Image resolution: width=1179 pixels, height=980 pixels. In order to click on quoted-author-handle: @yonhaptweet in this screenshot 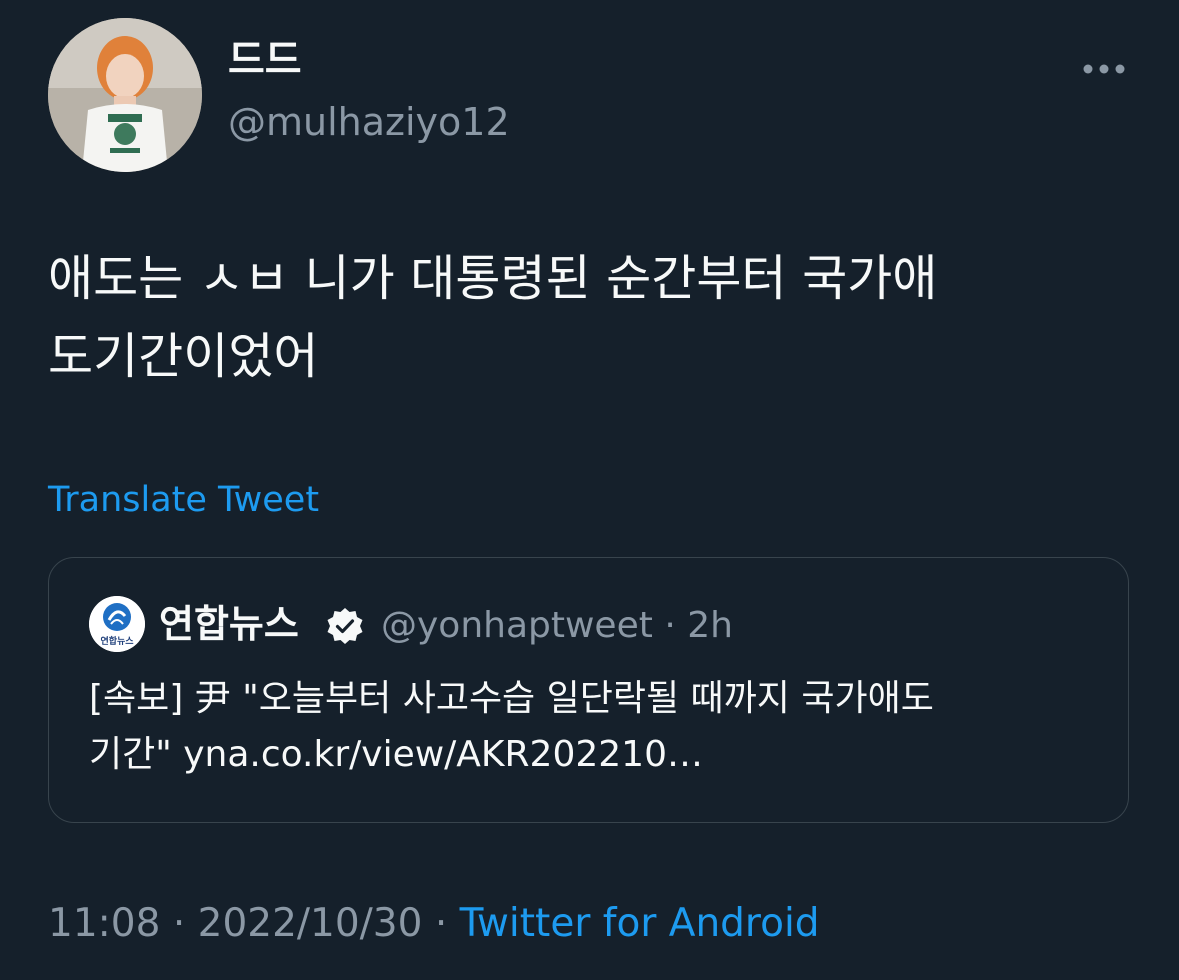, I will do `click(517, 625)`.